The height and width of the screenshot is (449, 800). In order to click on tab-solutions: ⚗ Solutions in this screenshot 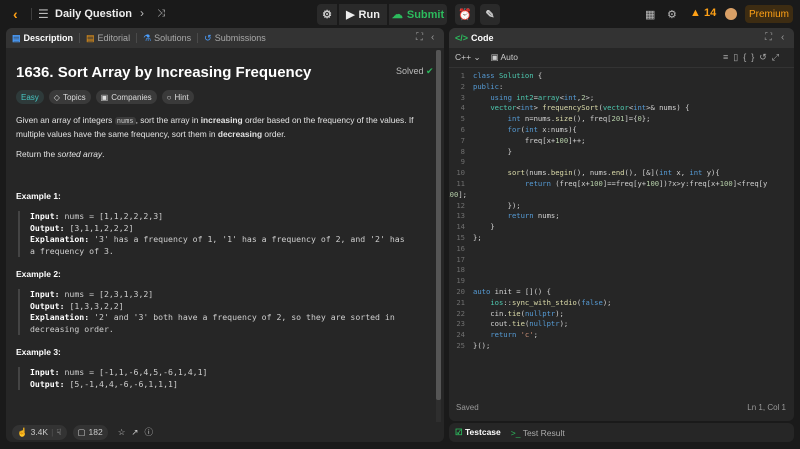, I will do `click(167, 38)`.